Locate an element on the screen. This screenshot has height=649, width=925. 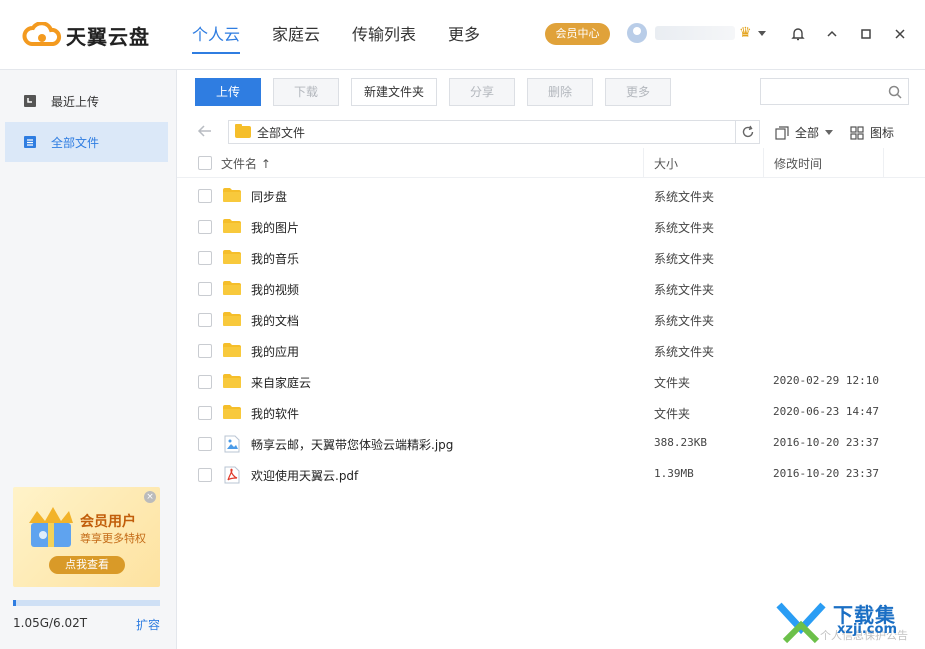
file-size: 文件夹 is located at coordinates (672, 383).